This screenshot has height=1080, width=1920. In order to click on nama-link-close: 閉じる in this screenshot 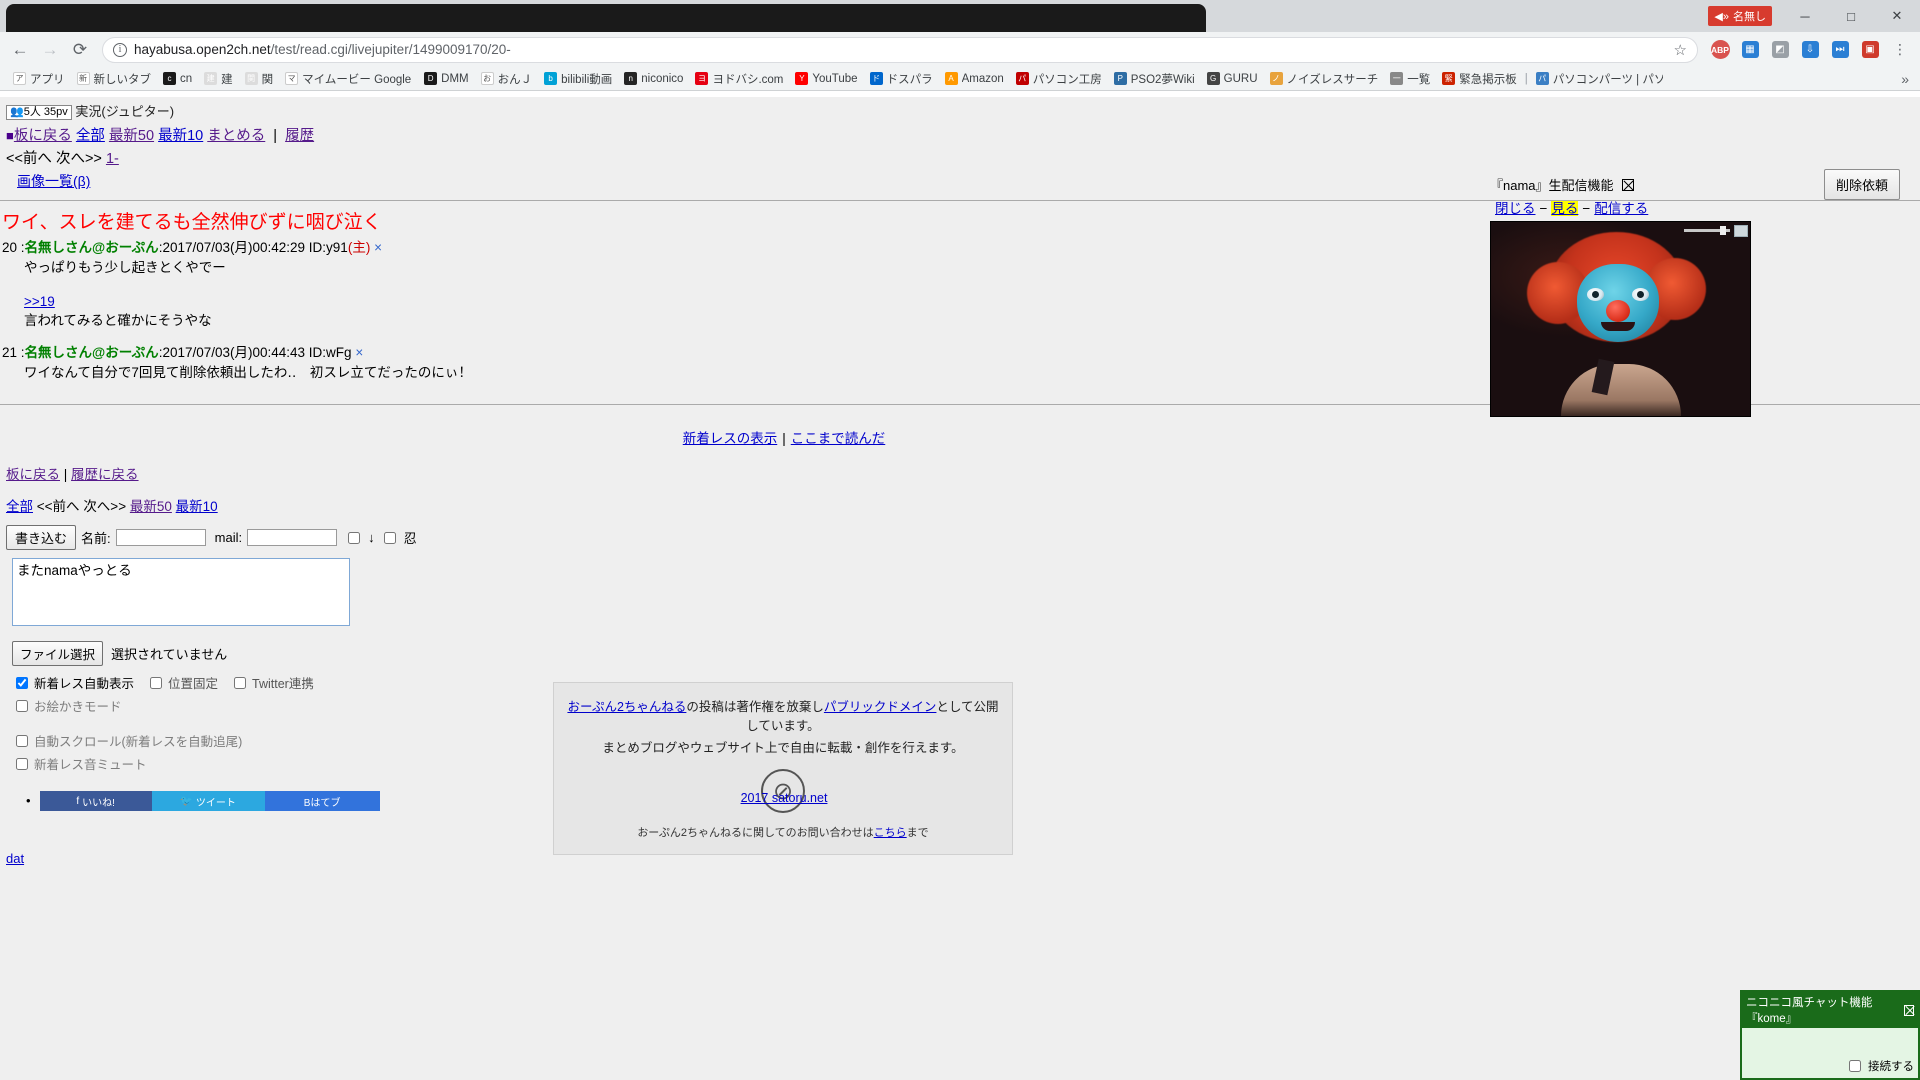, I will do `click(1515, 208)`.